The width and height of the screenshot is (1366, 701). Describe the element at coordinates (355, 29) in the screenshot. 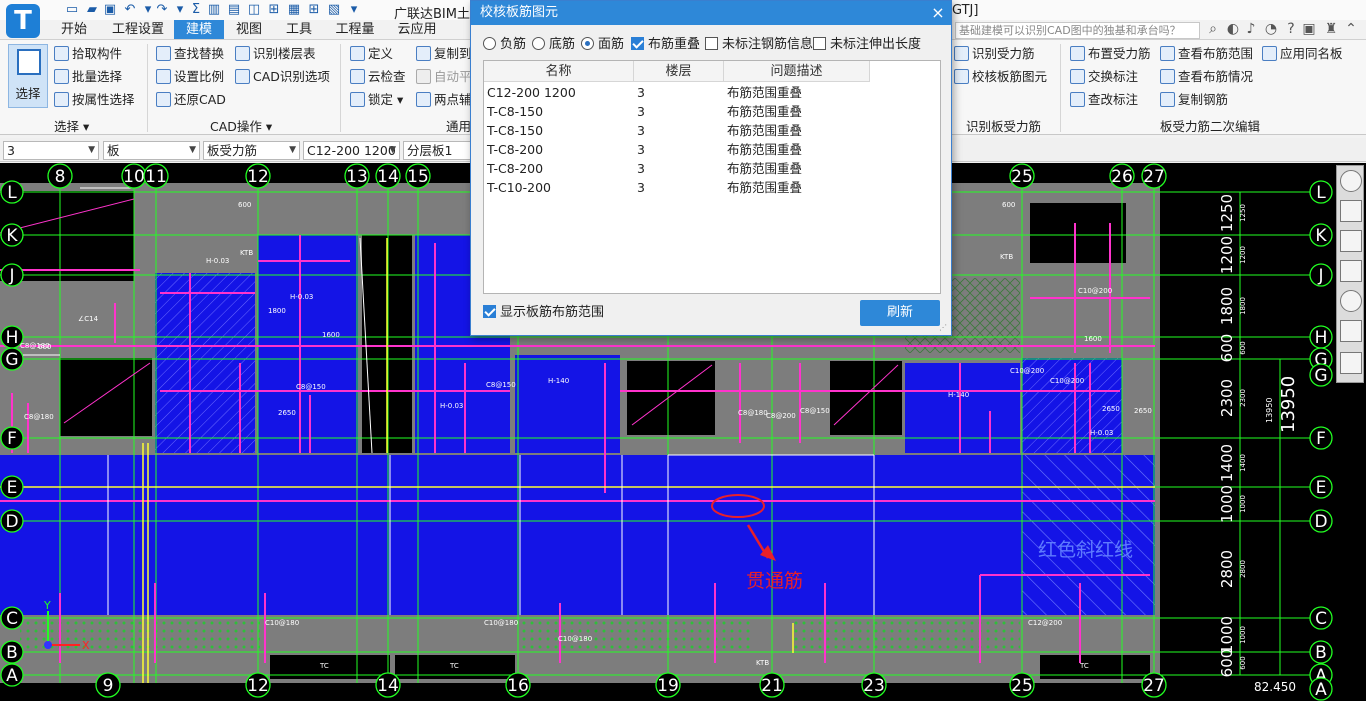

I see `tab-quantity: 工程量` at that location.